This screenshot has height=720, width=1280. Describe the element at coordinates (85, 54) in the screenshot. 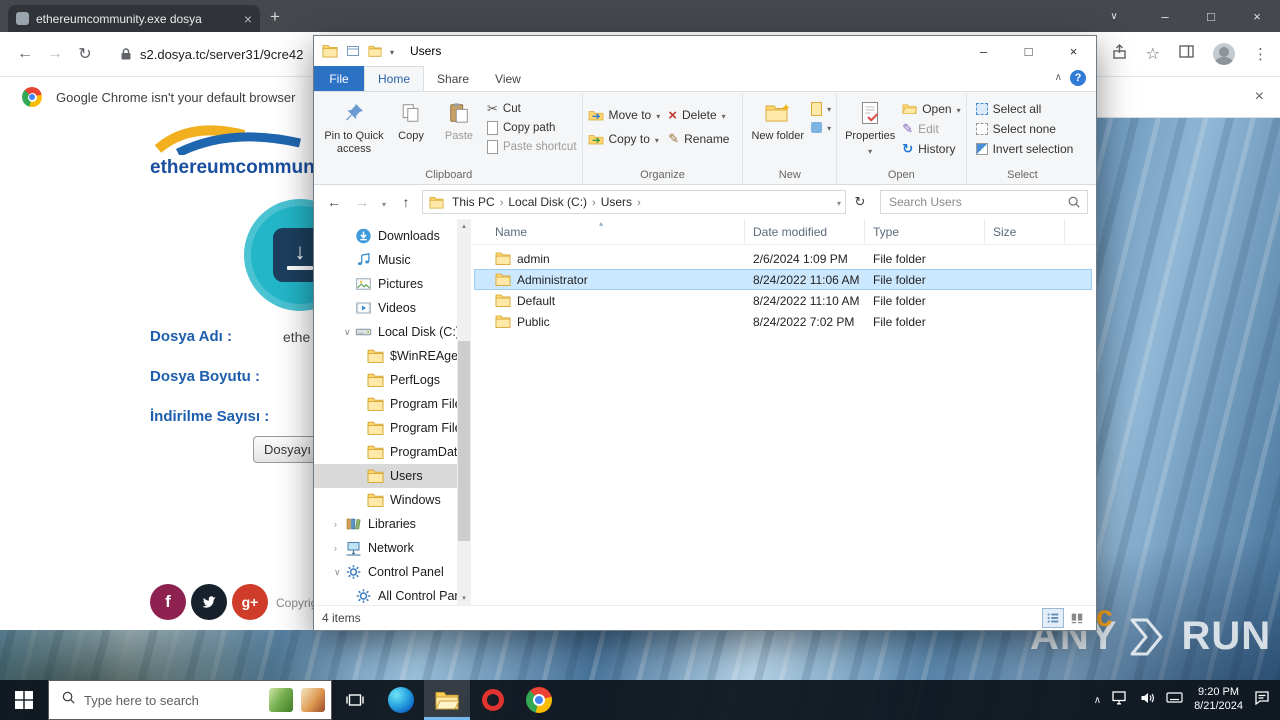

I see `reload-button: ↻` at that location.